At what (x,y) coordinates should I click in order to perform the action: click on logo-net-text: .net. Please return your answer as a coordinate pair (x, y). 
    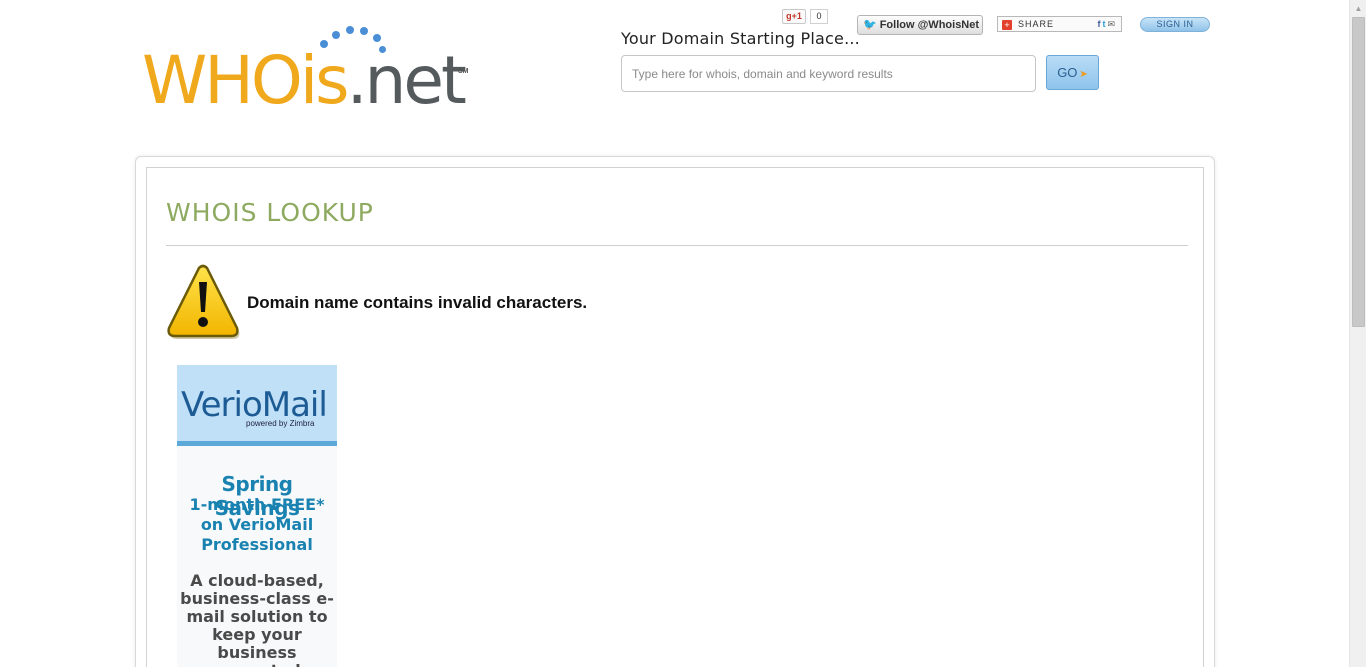
    Looking at the image, I should click on (406, 80).